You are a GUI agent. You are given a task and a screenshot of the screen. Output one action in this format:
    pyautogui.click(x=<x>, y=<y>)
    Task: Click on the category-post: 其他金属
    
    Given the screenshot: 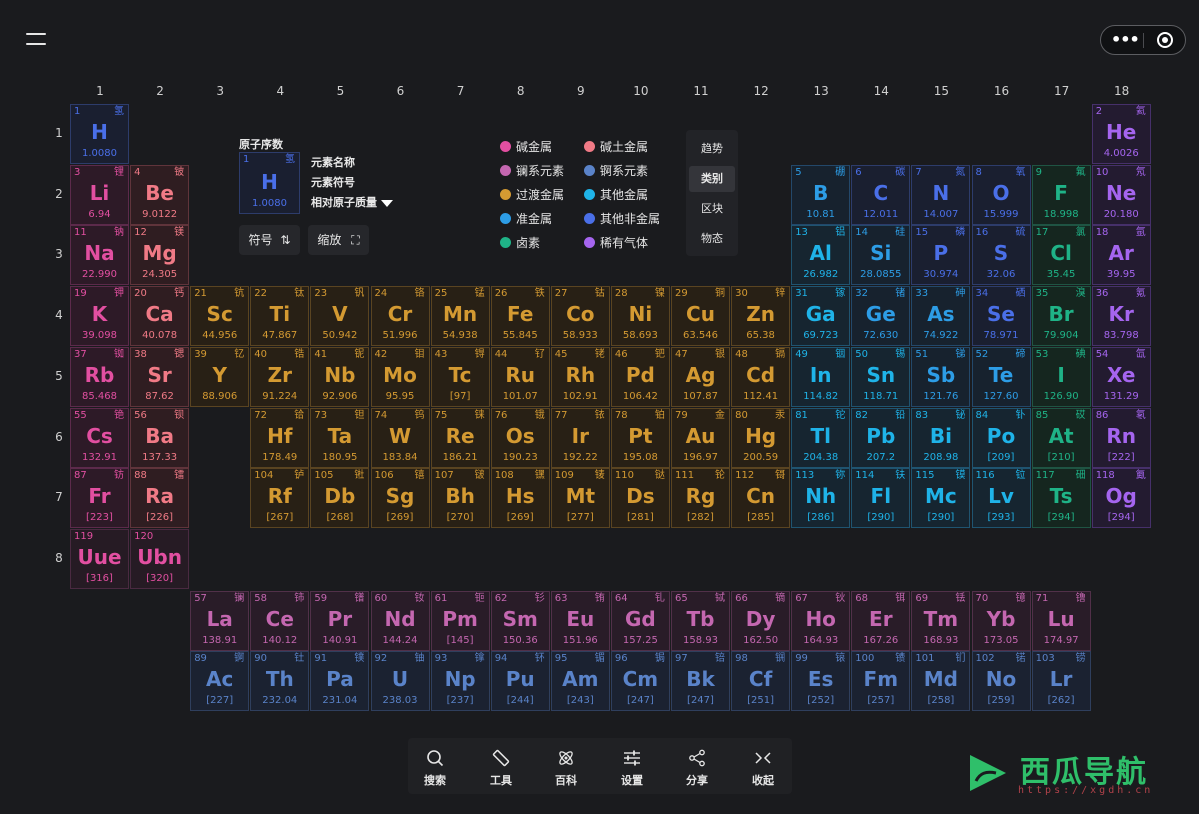 What is the action you would take?
    pyautogui.click(x=616, y=194)
    